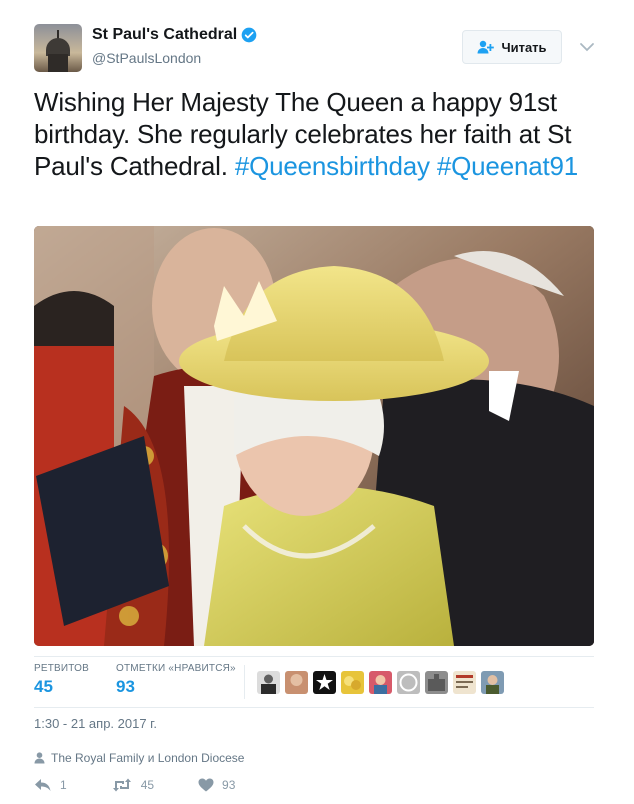 The image size is (634, 804). I want to click on context-line: The Royal Family и London Diocese, so click(139, 758).